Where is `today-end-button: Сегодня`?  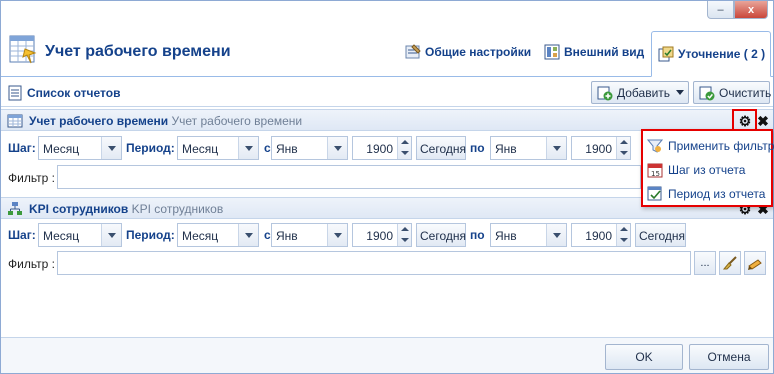 today-end-button: Сегодня is located at coordinates (660, 235).